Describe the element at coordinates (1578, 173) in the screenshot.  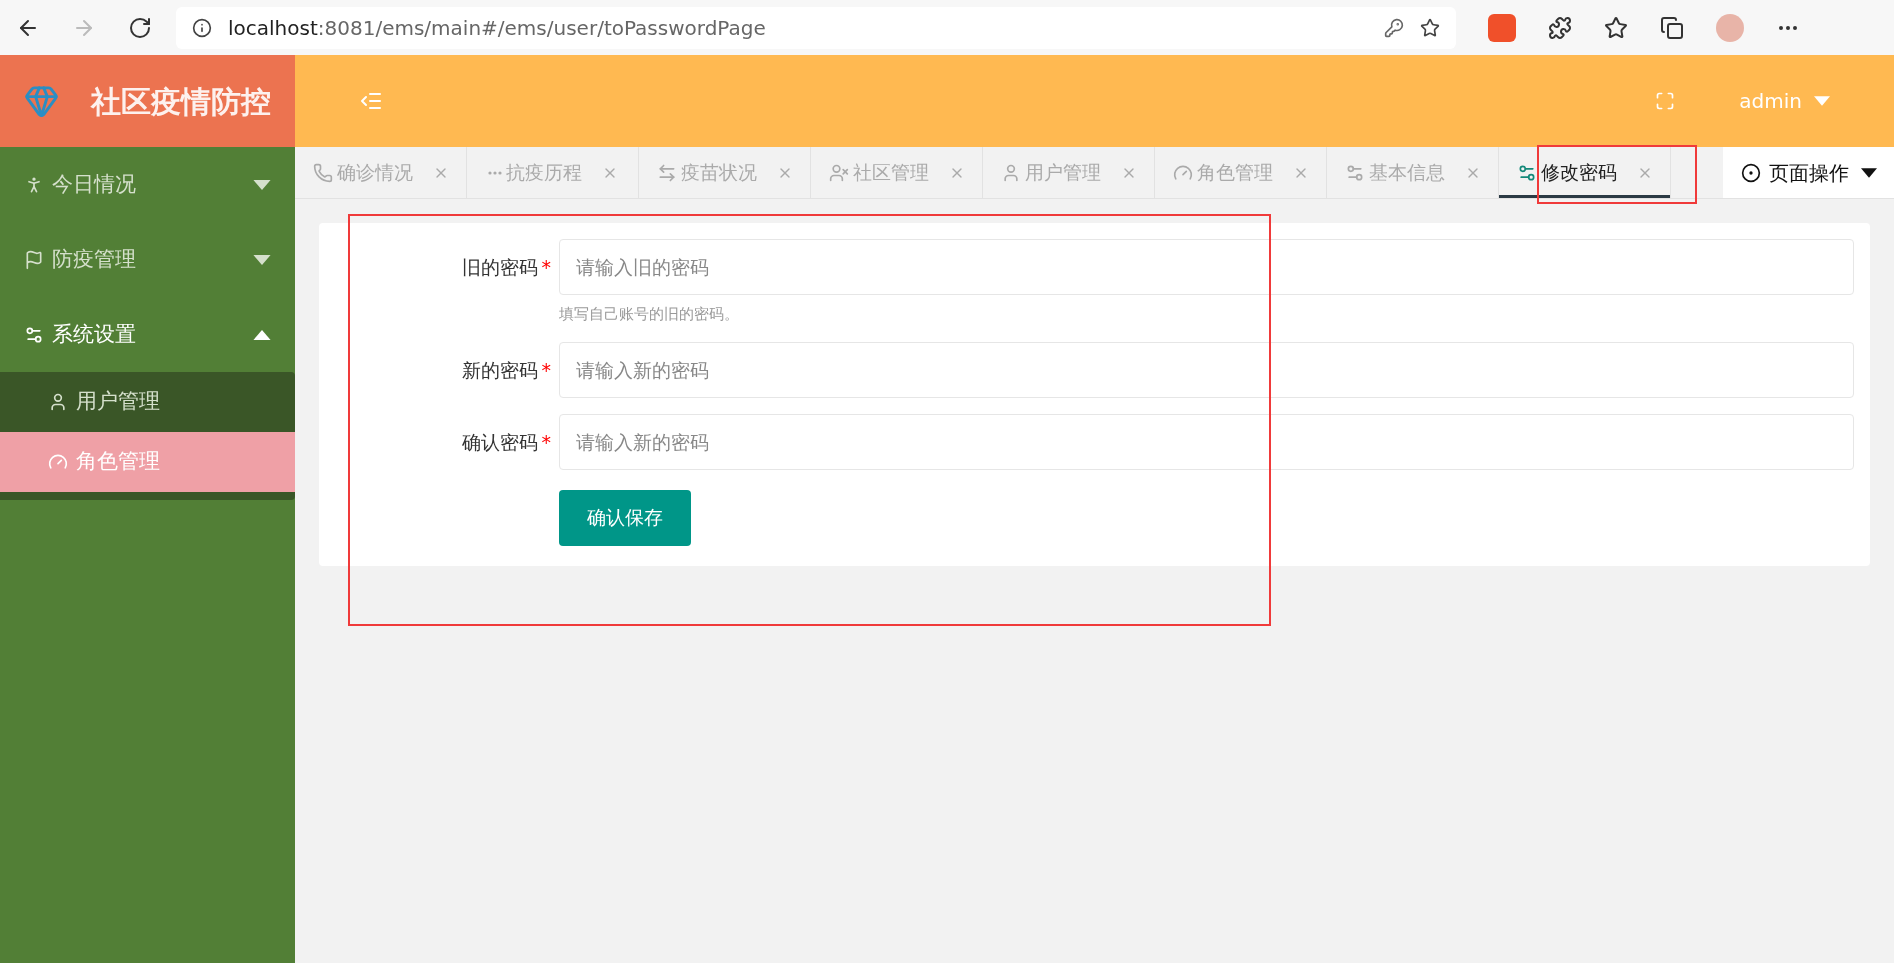
I see `tab-label: 修改密码` at that location.